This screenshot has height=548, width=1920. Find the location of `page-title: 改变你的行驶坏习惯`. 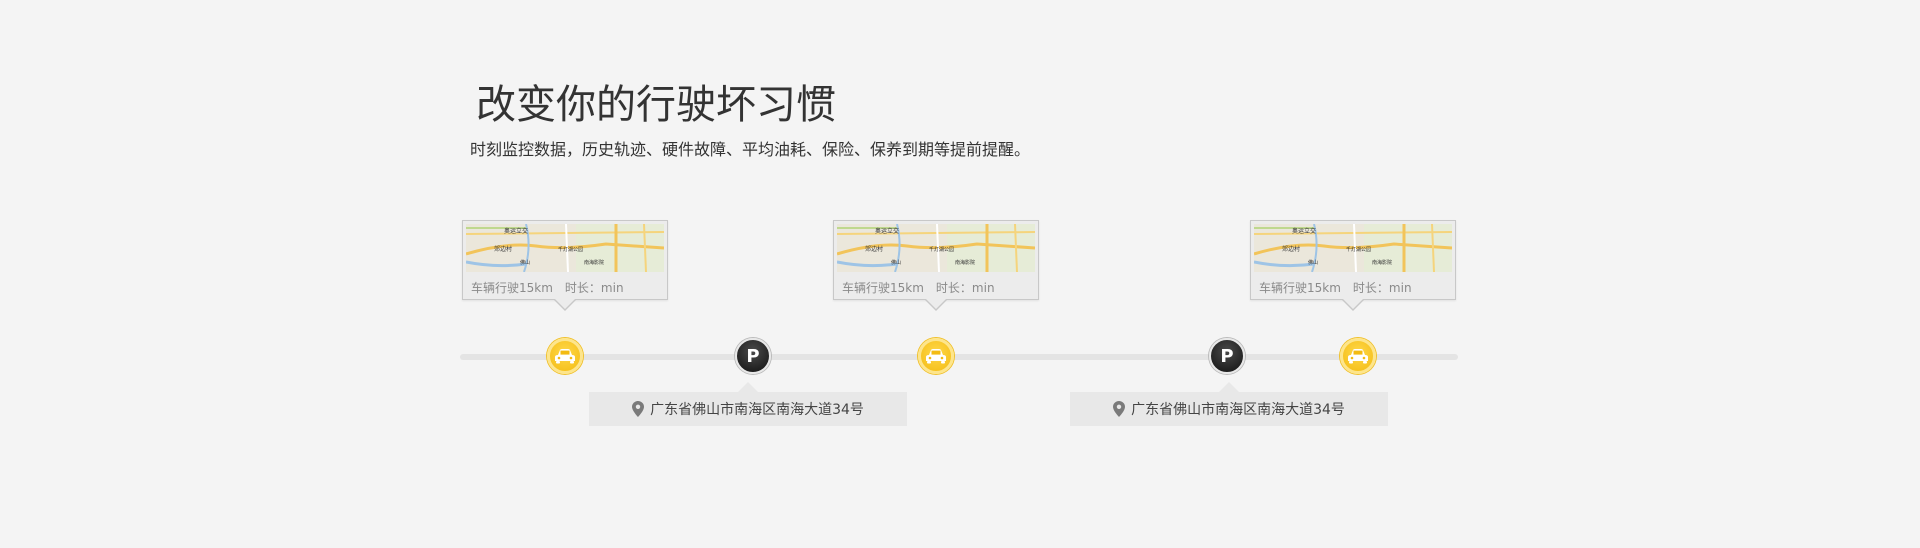

page-title: 改变你的行驶坏习惯 is located at coordinates (656, 105).